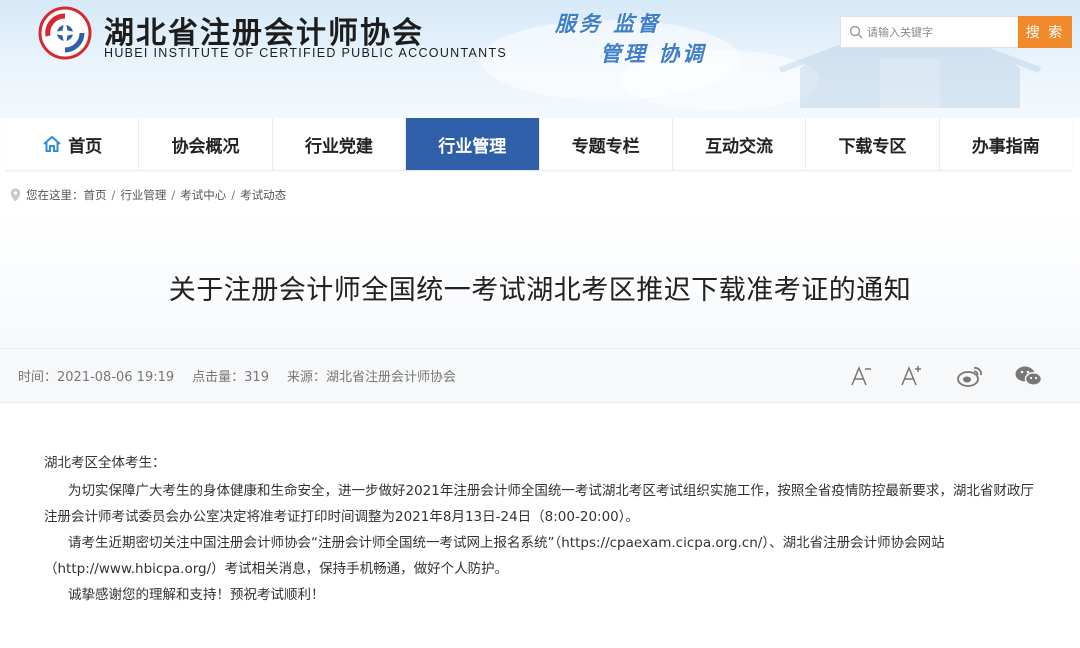  I want to click on article-source: 来源：湖北省注册会计师协会, so click(371, 377).